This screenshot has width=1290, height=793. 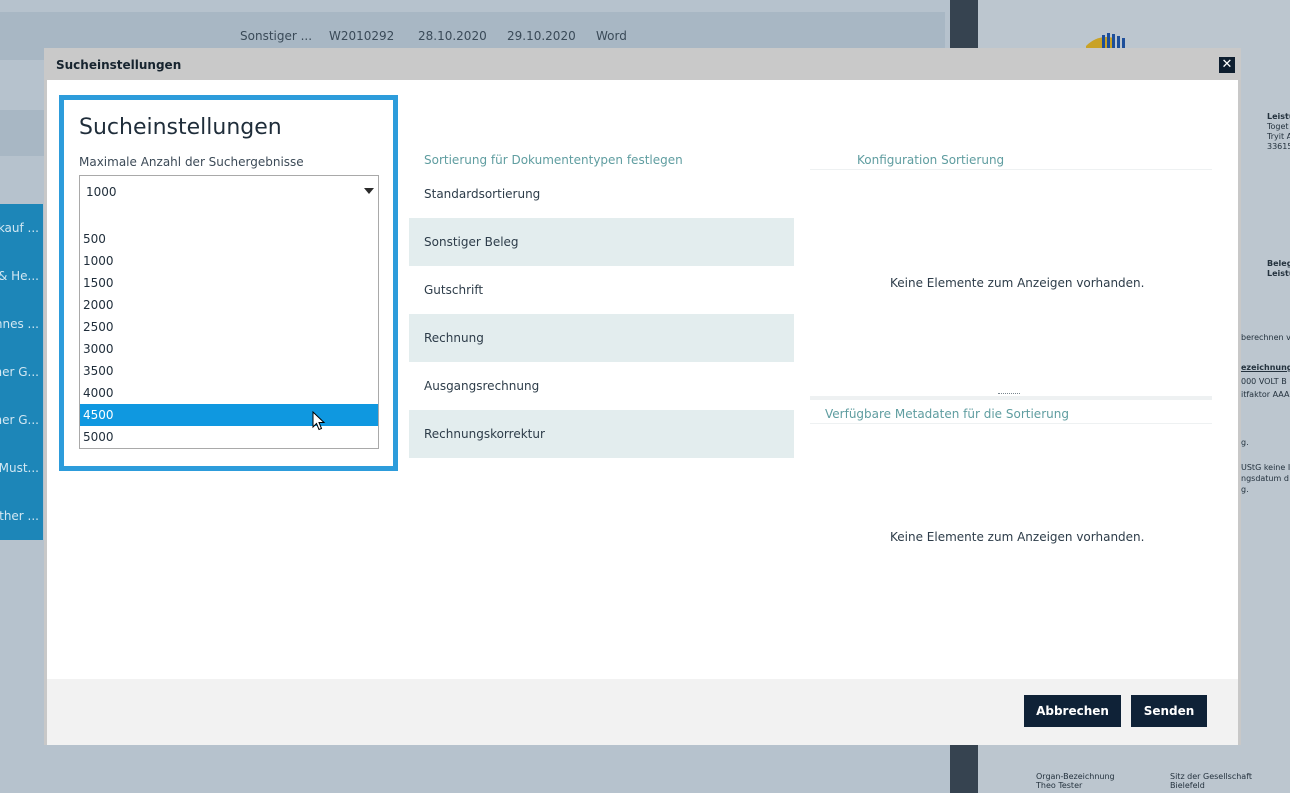 I want to click on doc-type-item: Rechnungskorrektur, so click(x=601, y=434).